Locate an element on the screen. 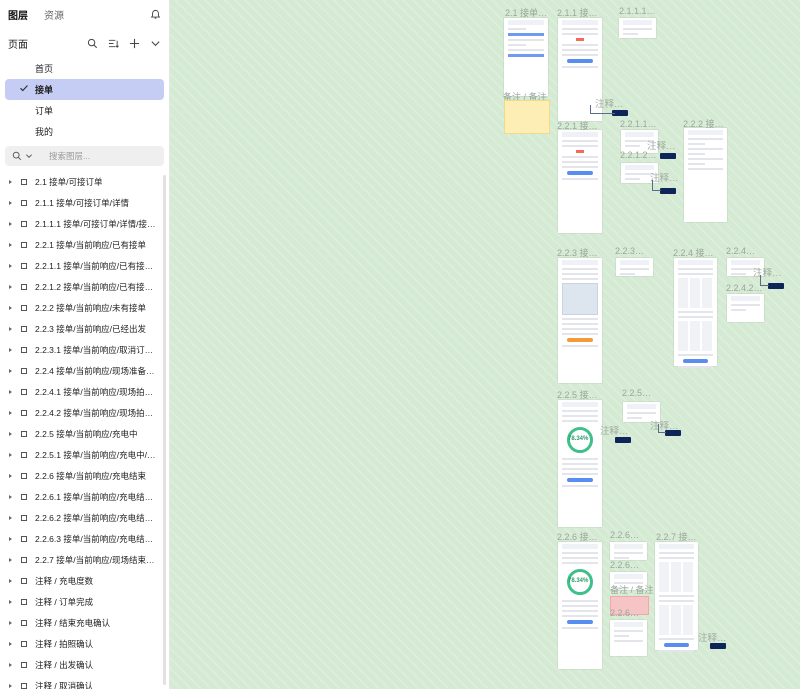 The width and height of the screenshot is (800, 689). layer-row: 2.2.2 接单/当前响应/未有接单 is located at coordinates (84, 307).